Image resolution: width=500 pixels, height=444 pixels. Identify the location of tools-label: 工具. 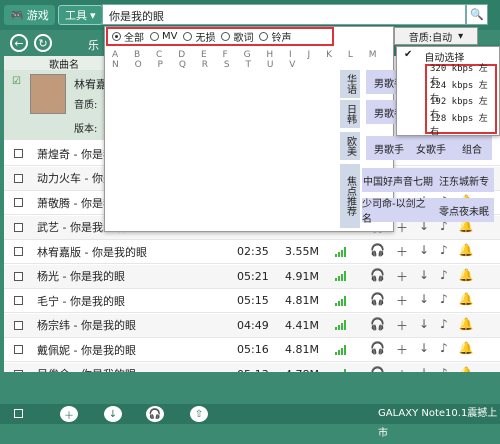
(76, 15).